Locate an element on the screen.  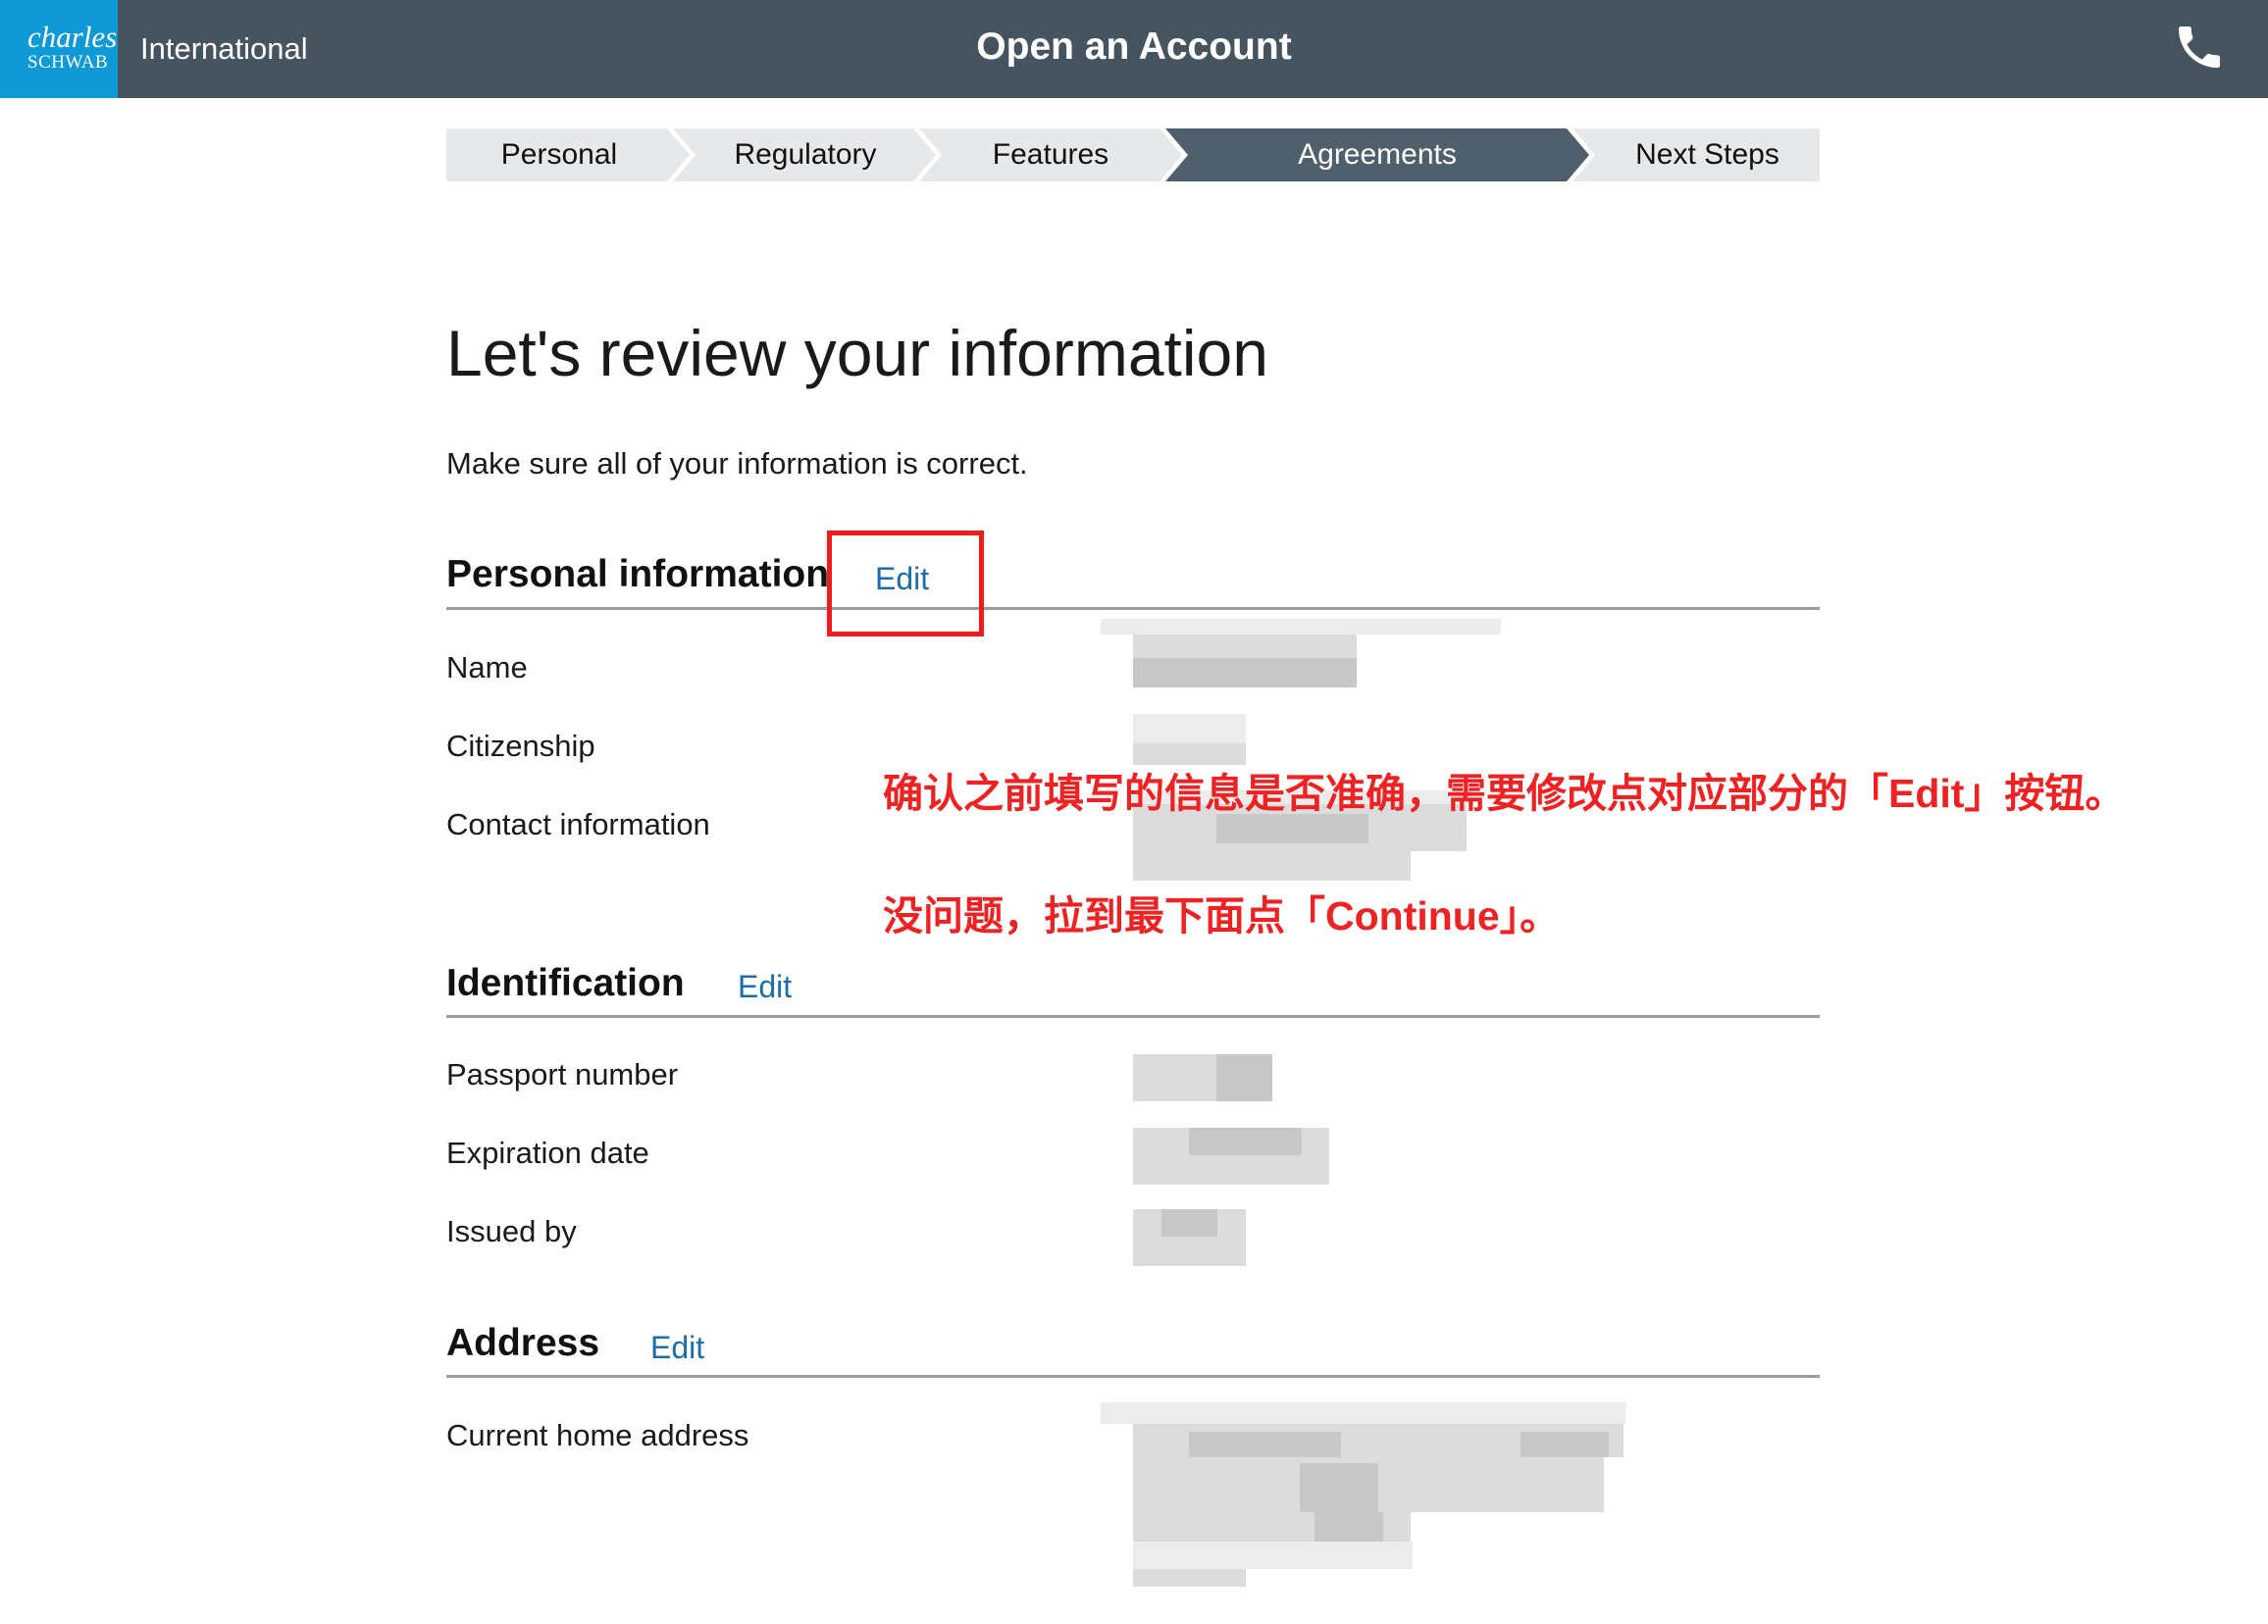
personal-info-divider is located at coordinates (1133, 608).